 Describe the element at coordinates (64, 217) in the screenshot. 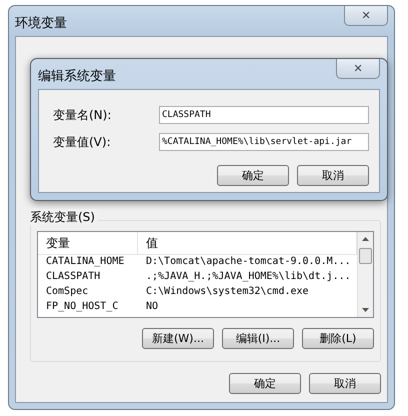

I see `group-label: 系统变量(S)` at that location.